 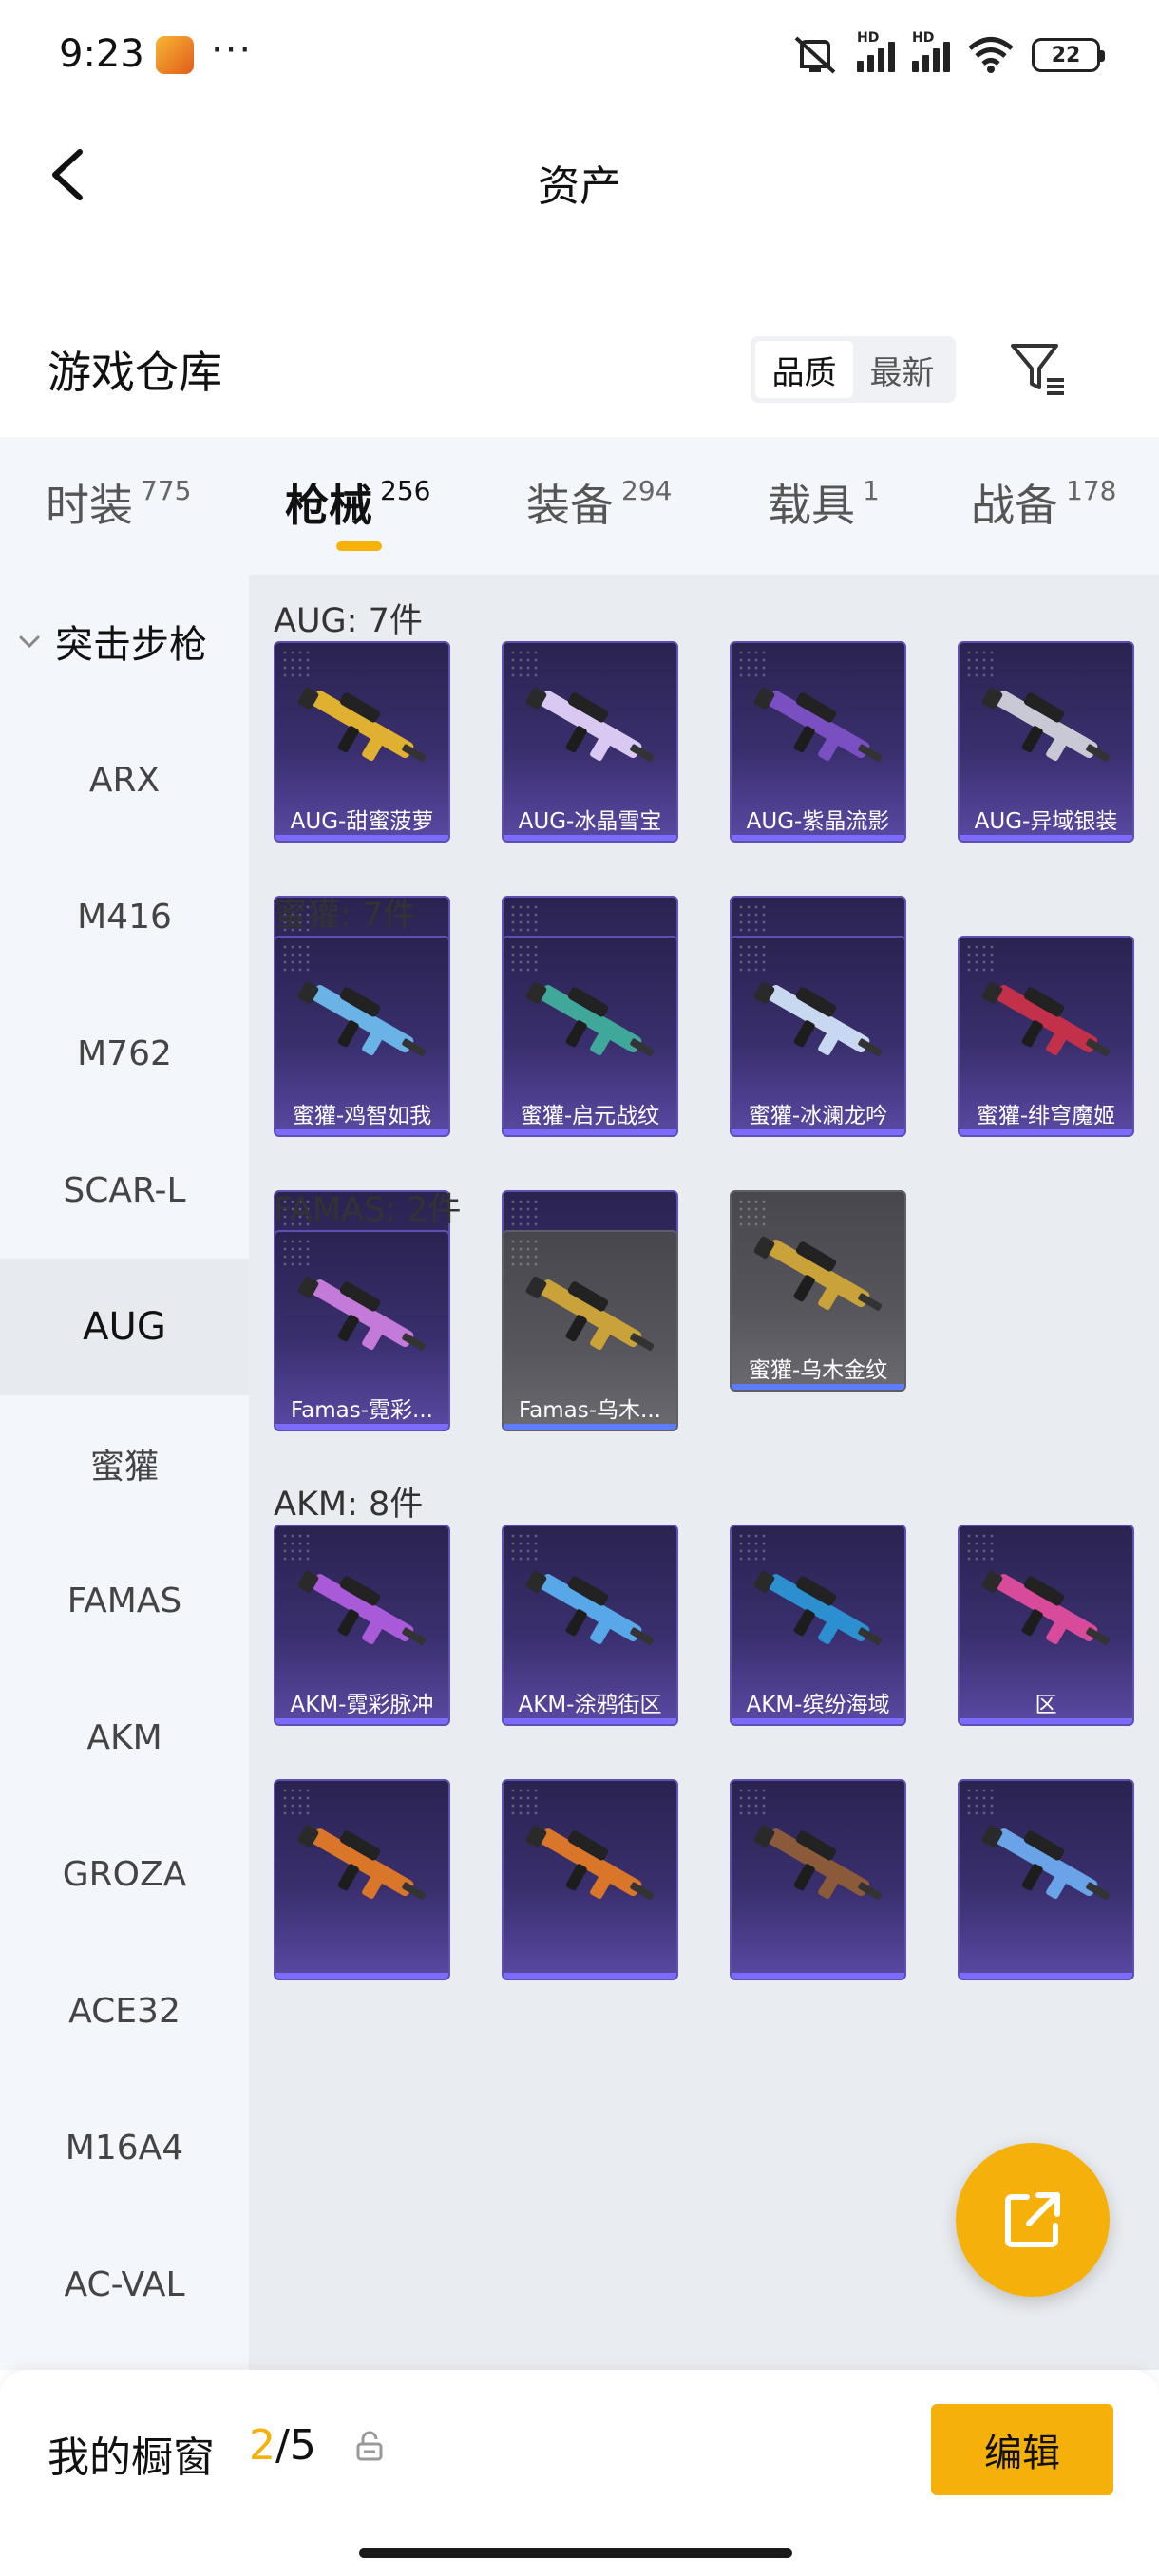 I want to click on skin-card: AUG-冰晶雪宝, so click(x=590, y=742).